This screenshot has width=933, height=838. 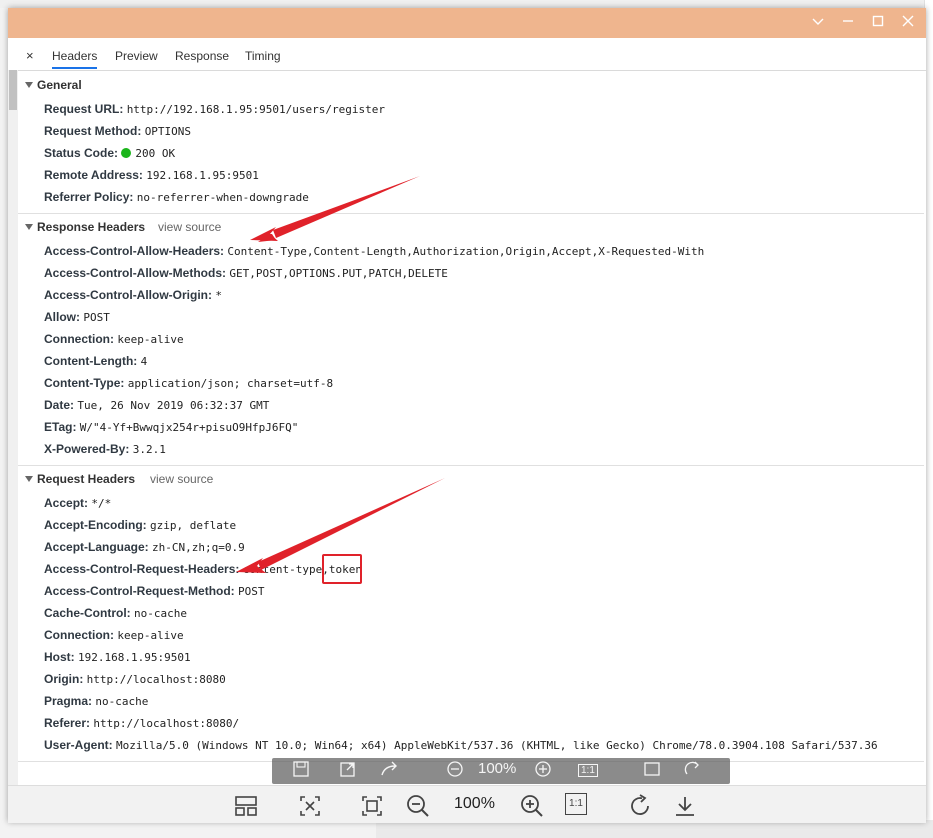 What do you see at coordinates (497, 768) in the screenshot?
I see `zoom-level-ghost: 100%` at bounding box center [497, 768].